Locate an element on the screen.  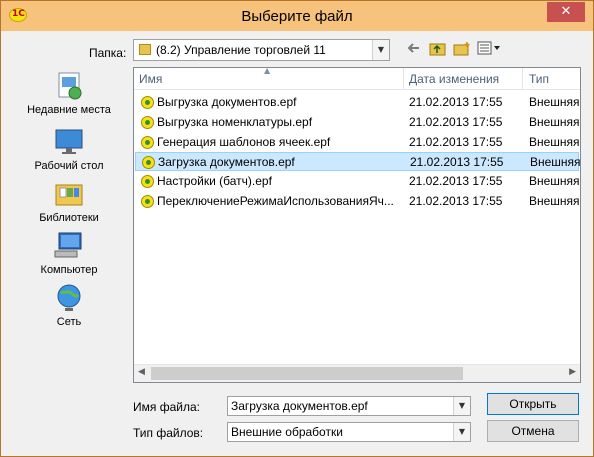
folder-combobox: (8.2) Управление торговлей 11 ▼ is located at coordinates (261, 50).